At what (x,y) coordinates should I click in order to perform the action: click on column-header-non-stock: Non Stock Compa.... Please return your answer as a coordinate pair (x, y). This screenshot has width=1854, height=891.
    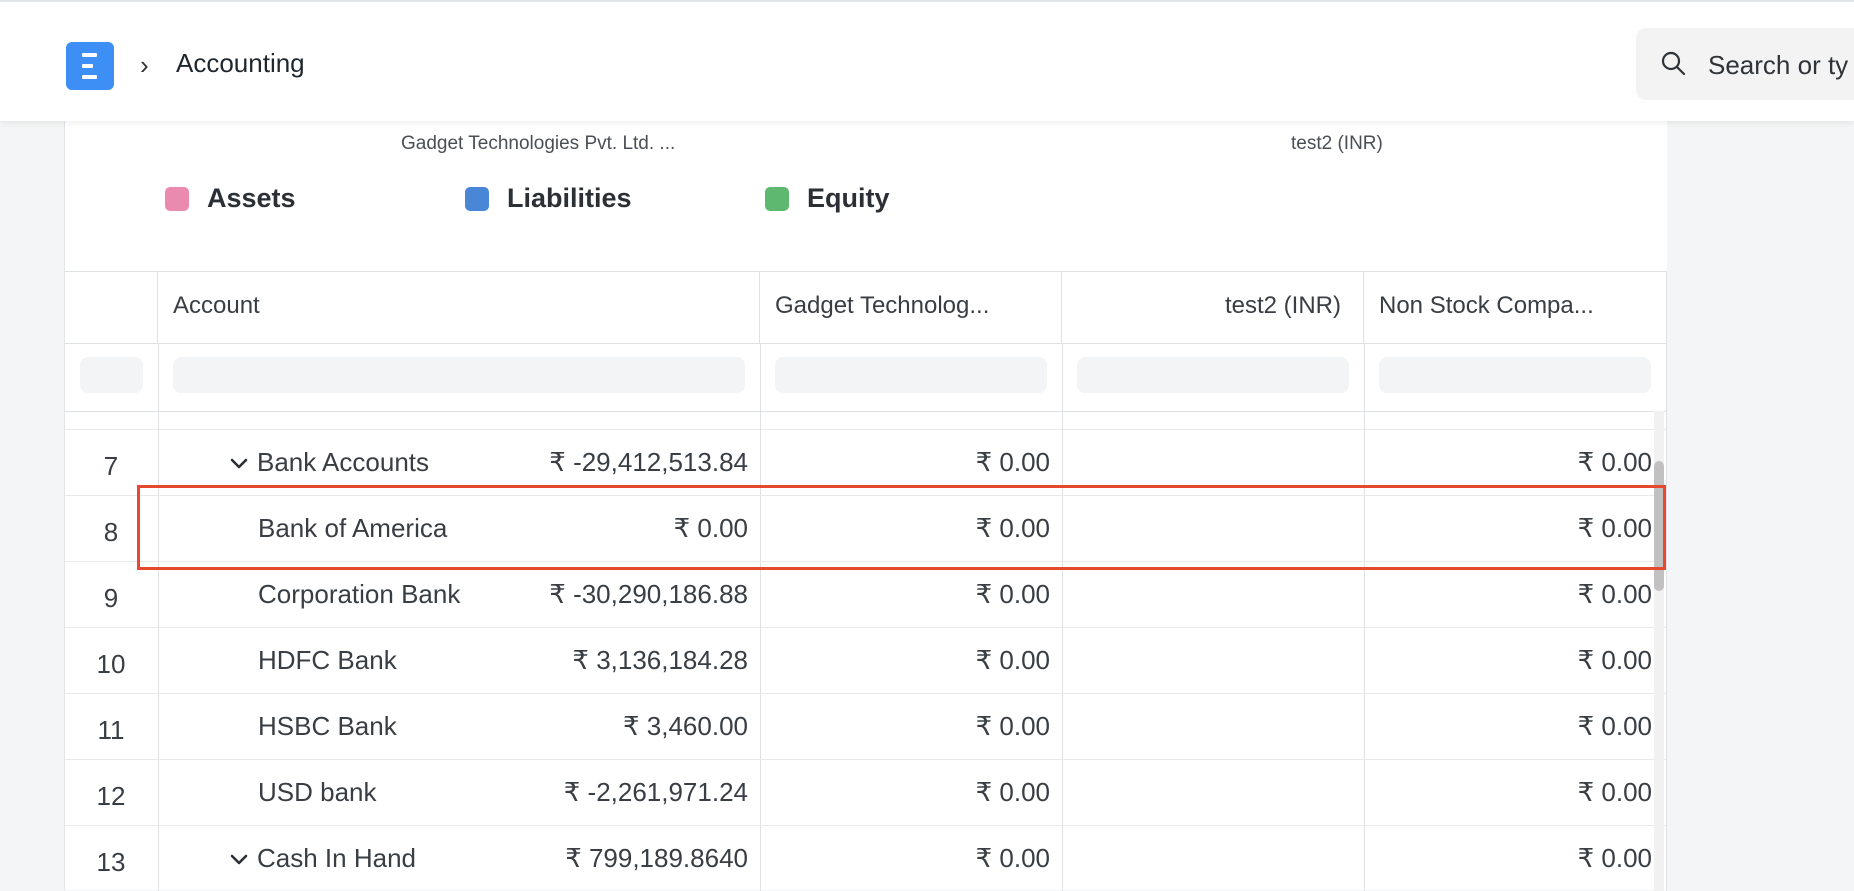
    Looking at the image, I should click on (1515, 307).